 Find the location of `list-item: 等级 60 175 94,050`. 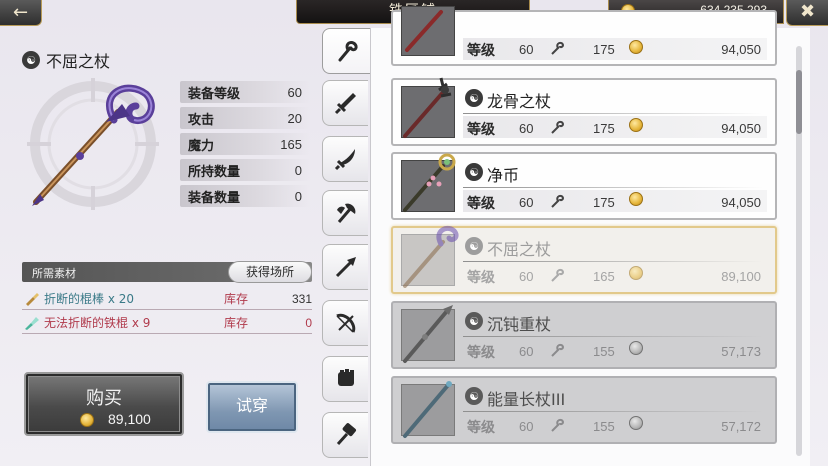

list-item: 等级 60 175 94,050 is located at coordinates (584, 36).